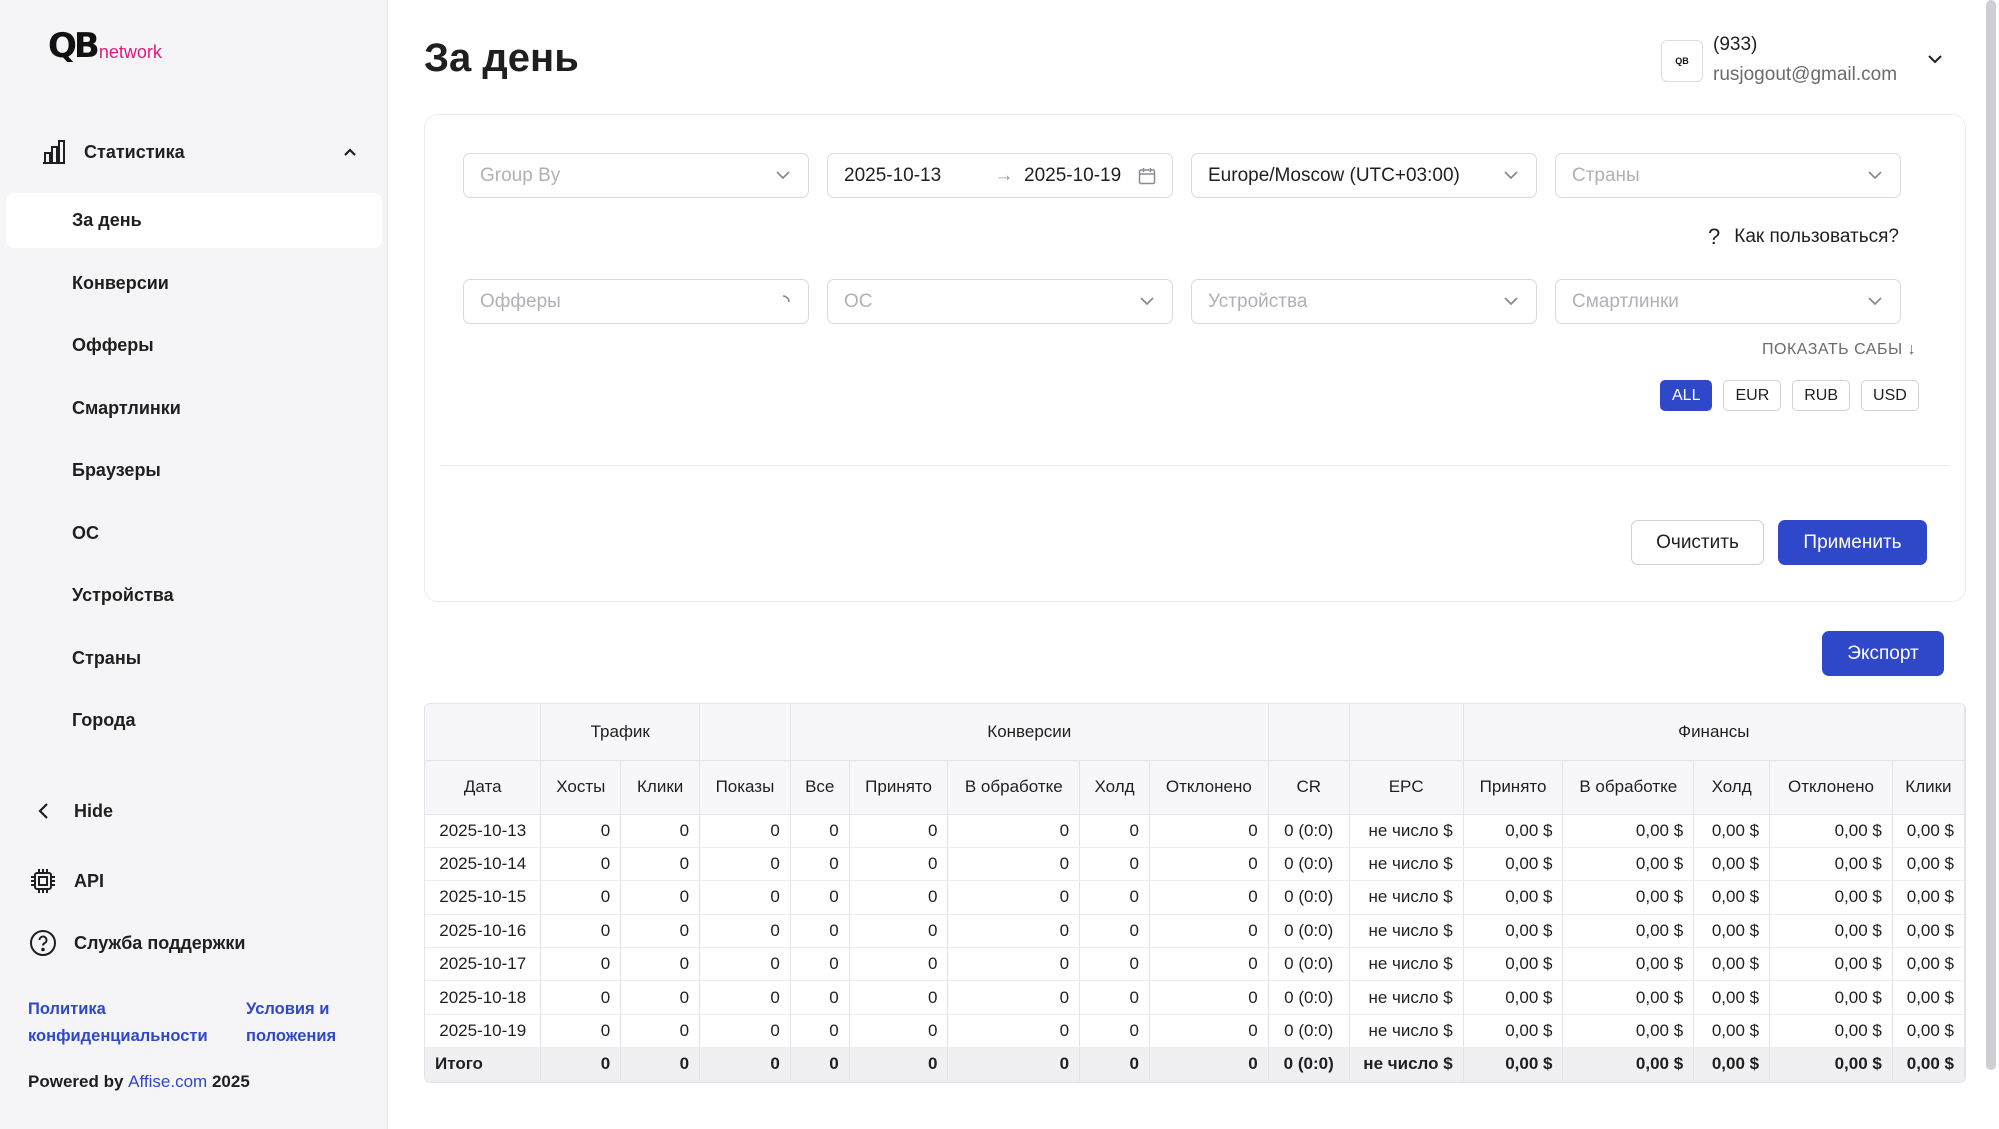 The width and height of the screenshot is (1999, 1129). I want to click on sidebar-item-countries: Страны, so click(194, 658).